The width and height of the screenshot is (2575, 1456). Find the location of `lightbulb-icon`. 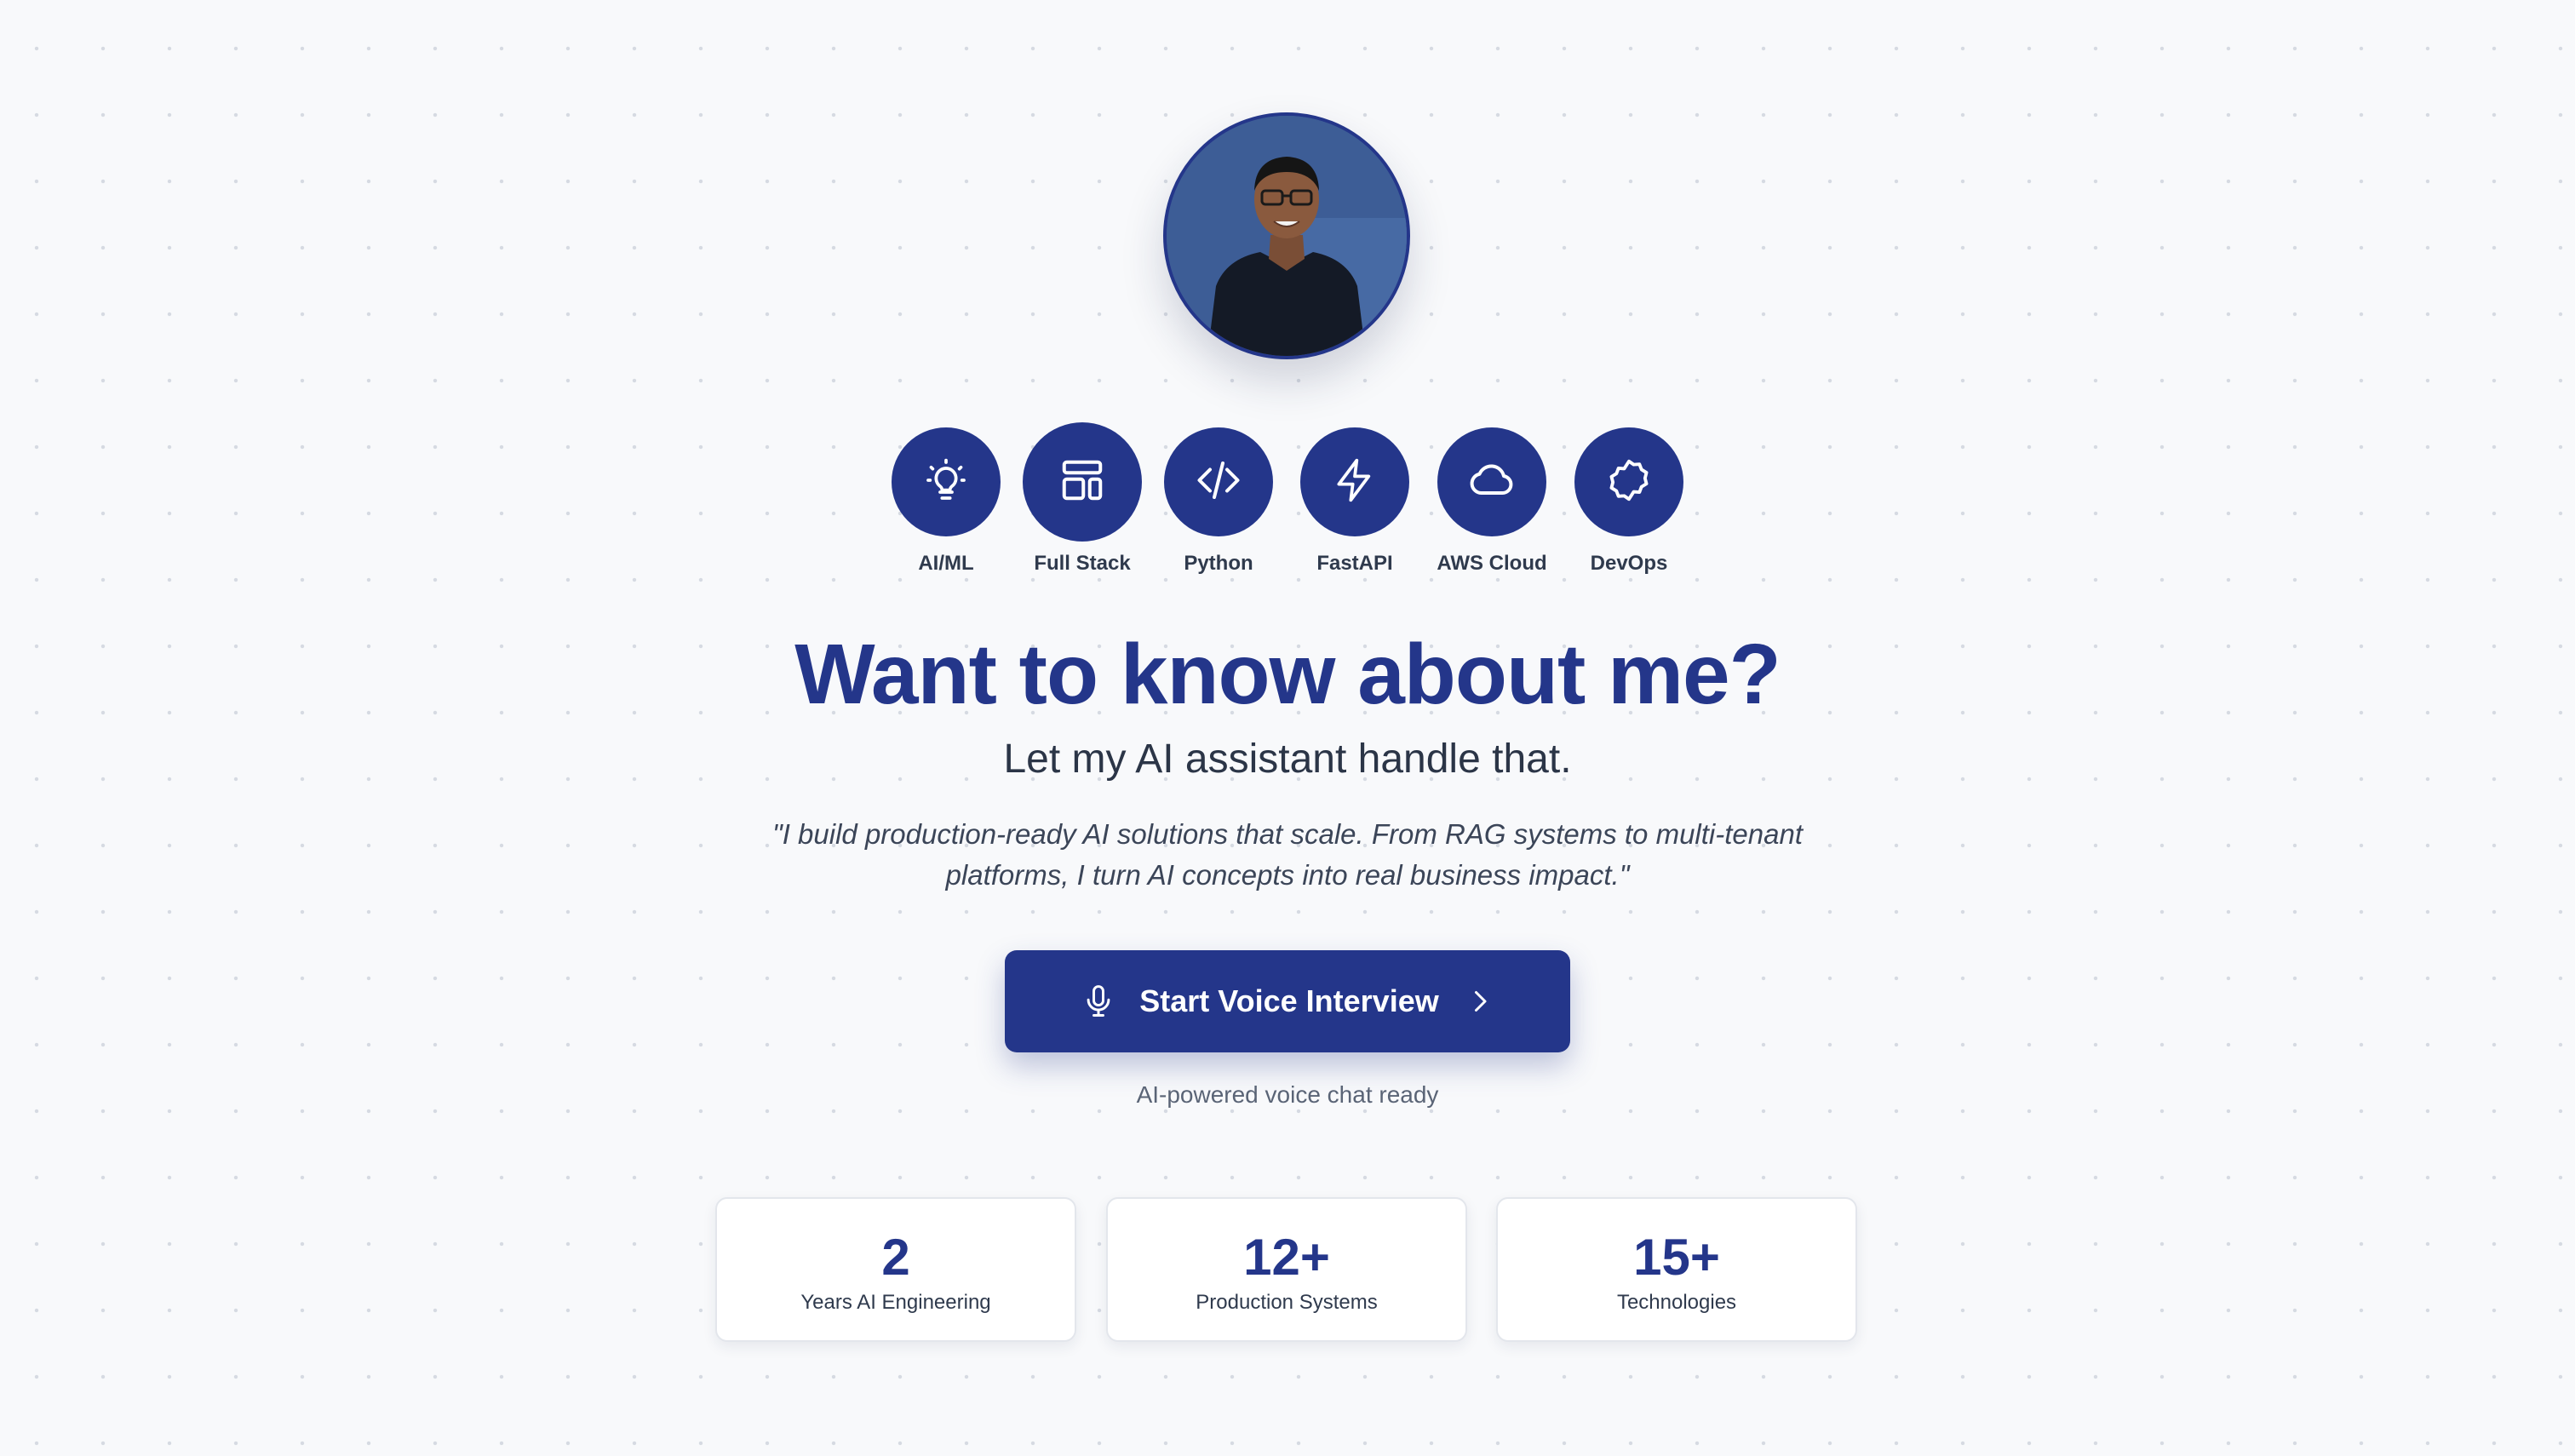

lightbulb-icon is located at coordinates (946, 482).